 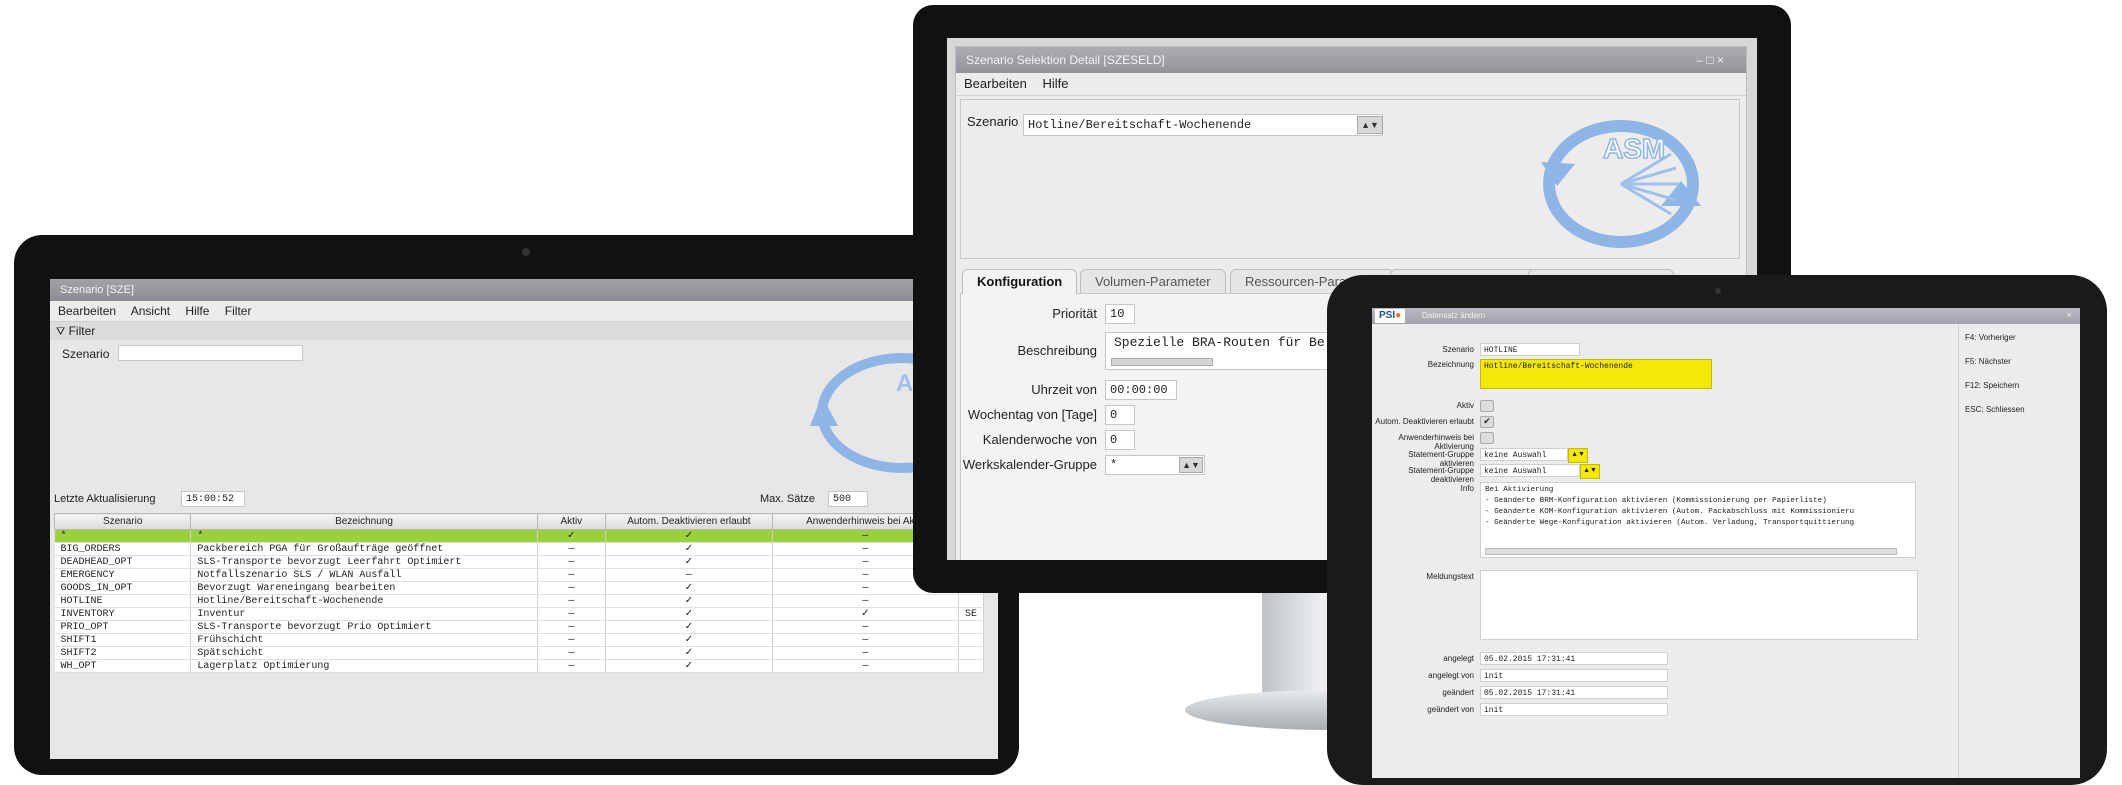 I want to click on cell-szenario: SHIFT2, so click(x=123, y=653).